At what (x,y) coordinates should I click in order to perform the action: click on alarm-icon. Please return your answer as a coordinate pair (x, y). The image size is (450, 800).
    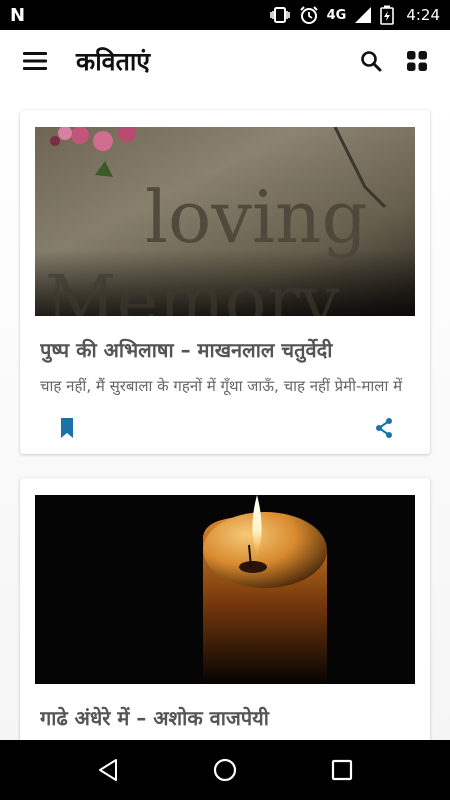
    Looking at the image, I should click on (308, 15).